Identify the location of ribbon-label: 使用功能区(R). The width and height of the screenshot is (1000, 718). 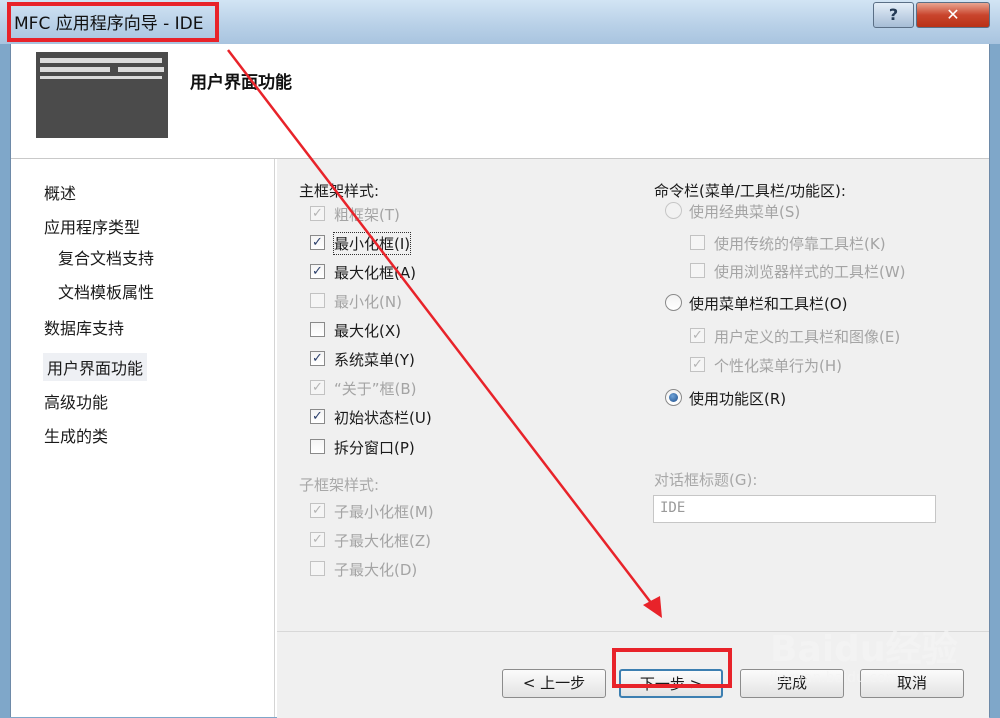
(737, 398).